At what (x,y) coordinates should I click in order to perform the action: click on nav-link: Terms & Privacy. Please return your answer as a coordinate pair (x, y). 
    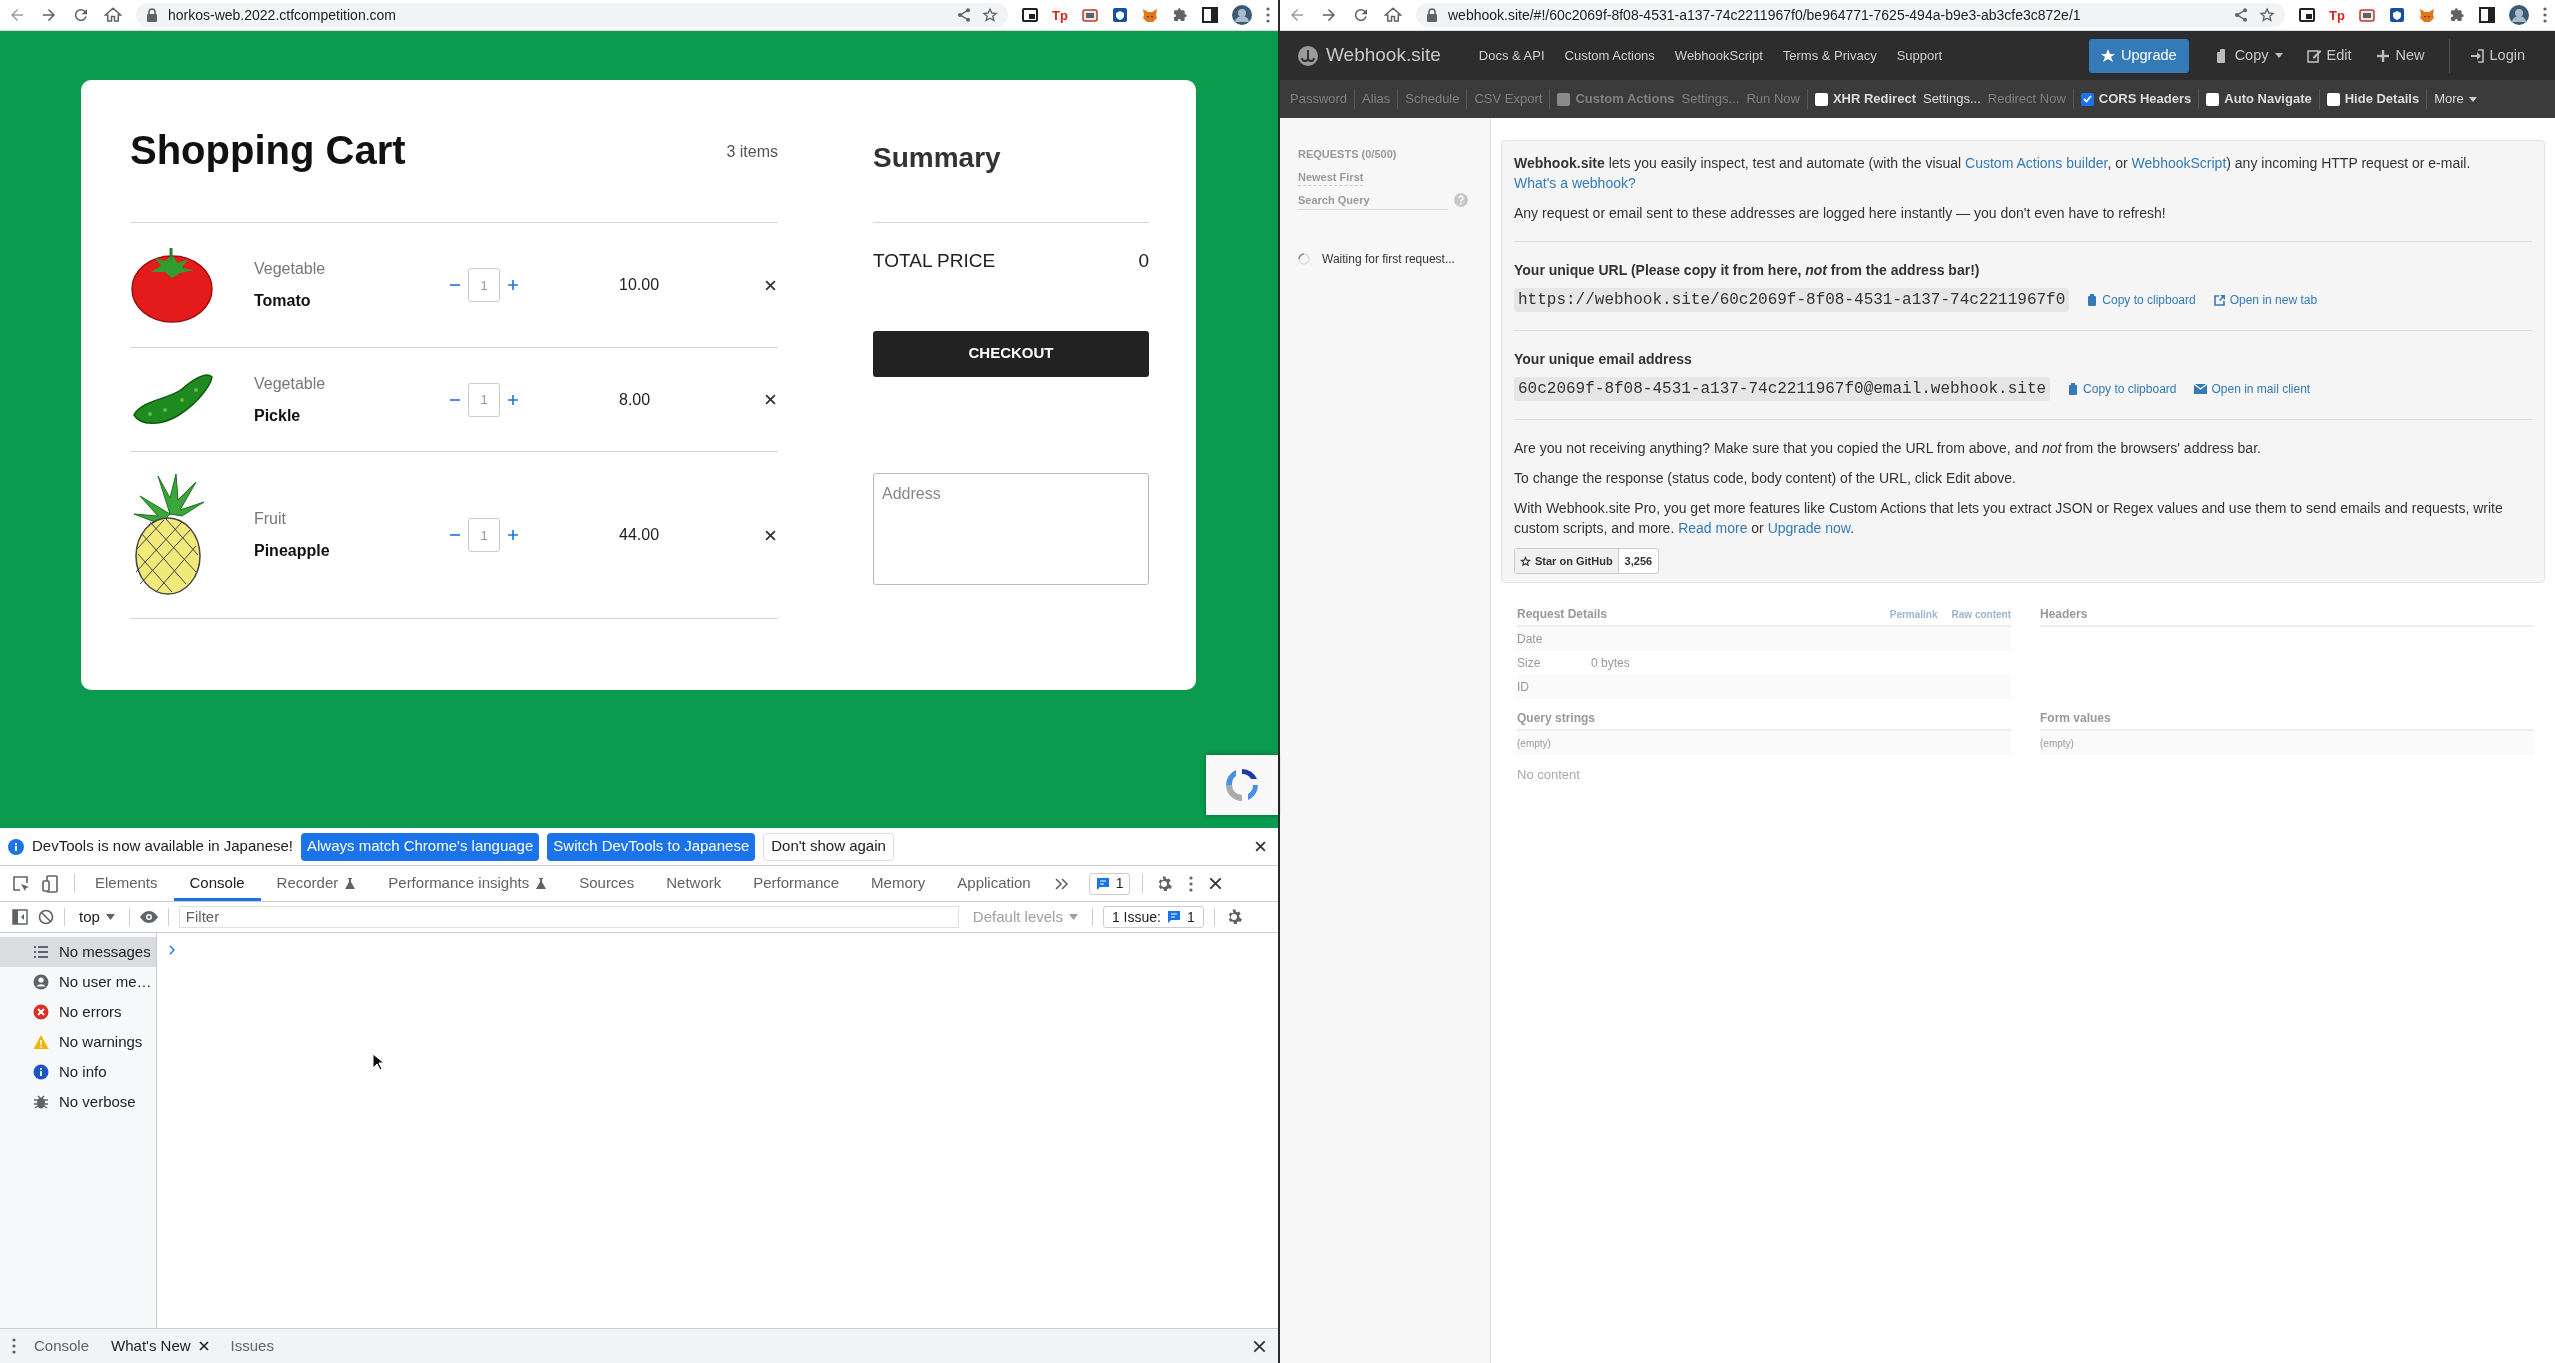
    Looking at the image, I should click on (1829, 55).